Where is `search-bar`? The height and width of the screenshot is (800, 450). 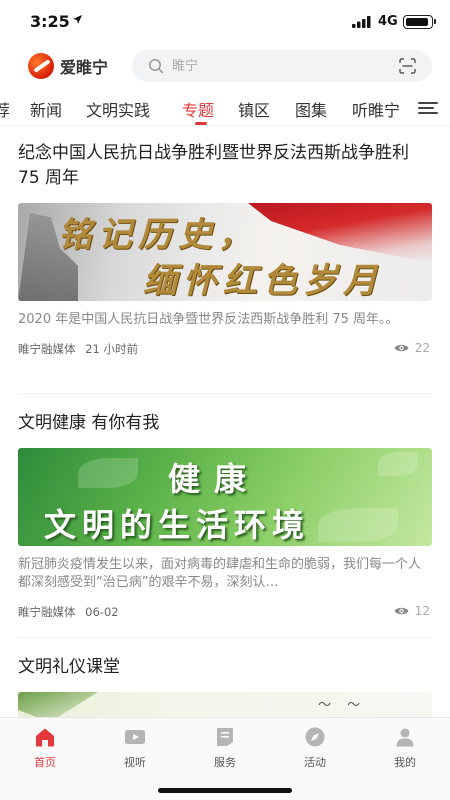
search-bar is located at coordinates (282, 66).